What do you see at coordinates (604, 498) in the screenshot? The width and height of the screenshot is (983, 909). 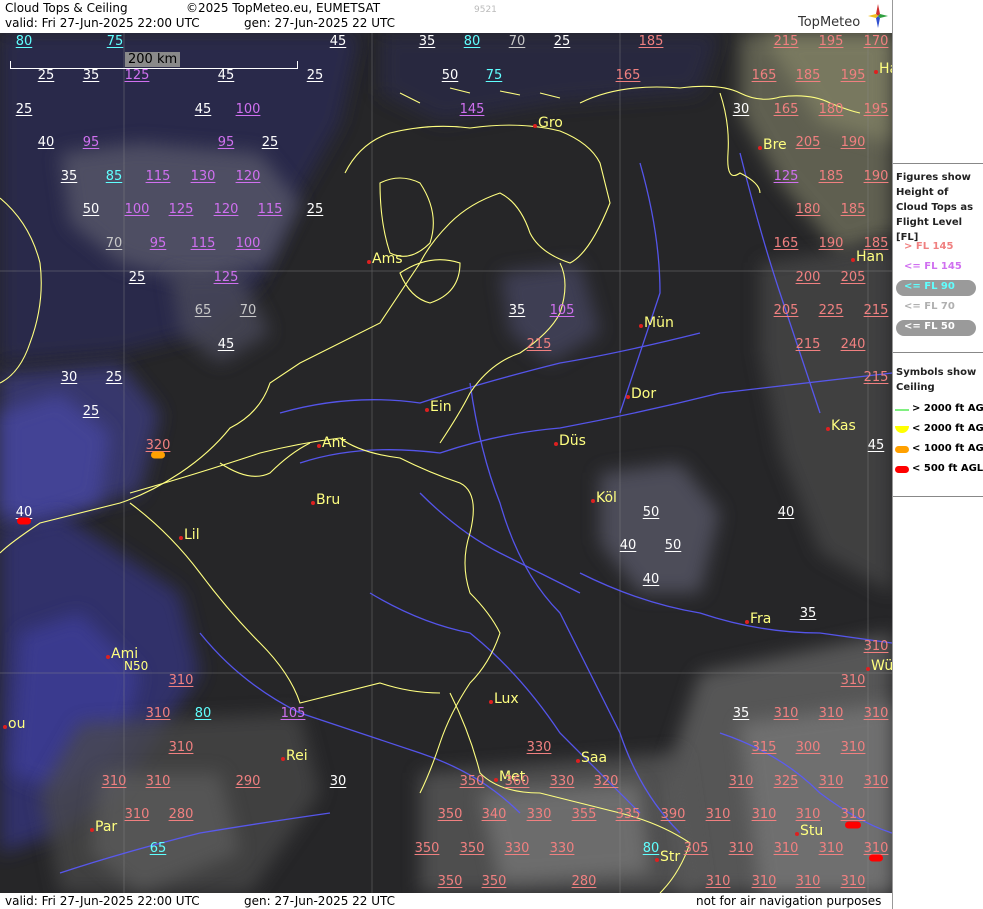 I see `city-label: Köl` at bounding box center [604, 498].